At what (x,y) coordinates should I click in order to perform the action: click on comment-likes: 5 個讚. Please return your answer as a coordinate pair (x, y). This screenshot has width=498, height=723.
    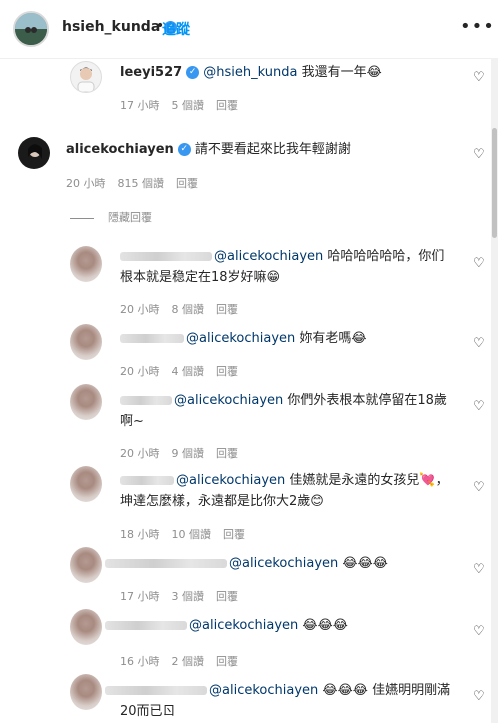
    Looking at the image, I should click on (188, 105).